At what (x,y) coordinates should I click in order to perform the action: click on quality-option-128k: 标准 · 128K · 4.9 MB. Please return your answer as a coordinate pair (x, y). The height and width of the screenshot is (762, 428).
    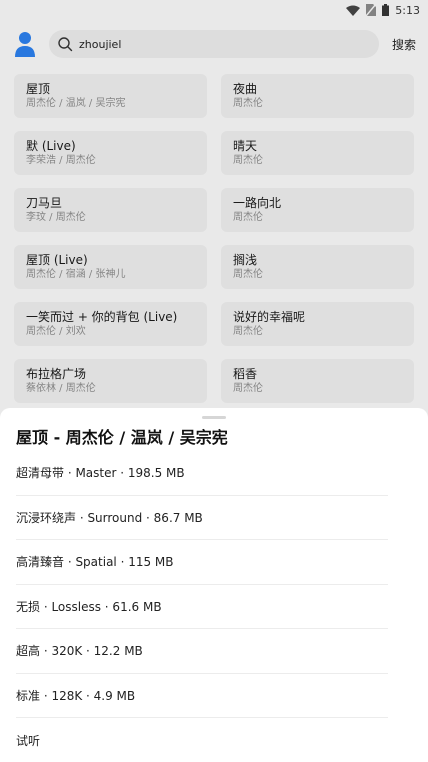
    Looking at the image, I should click on (202, 696).